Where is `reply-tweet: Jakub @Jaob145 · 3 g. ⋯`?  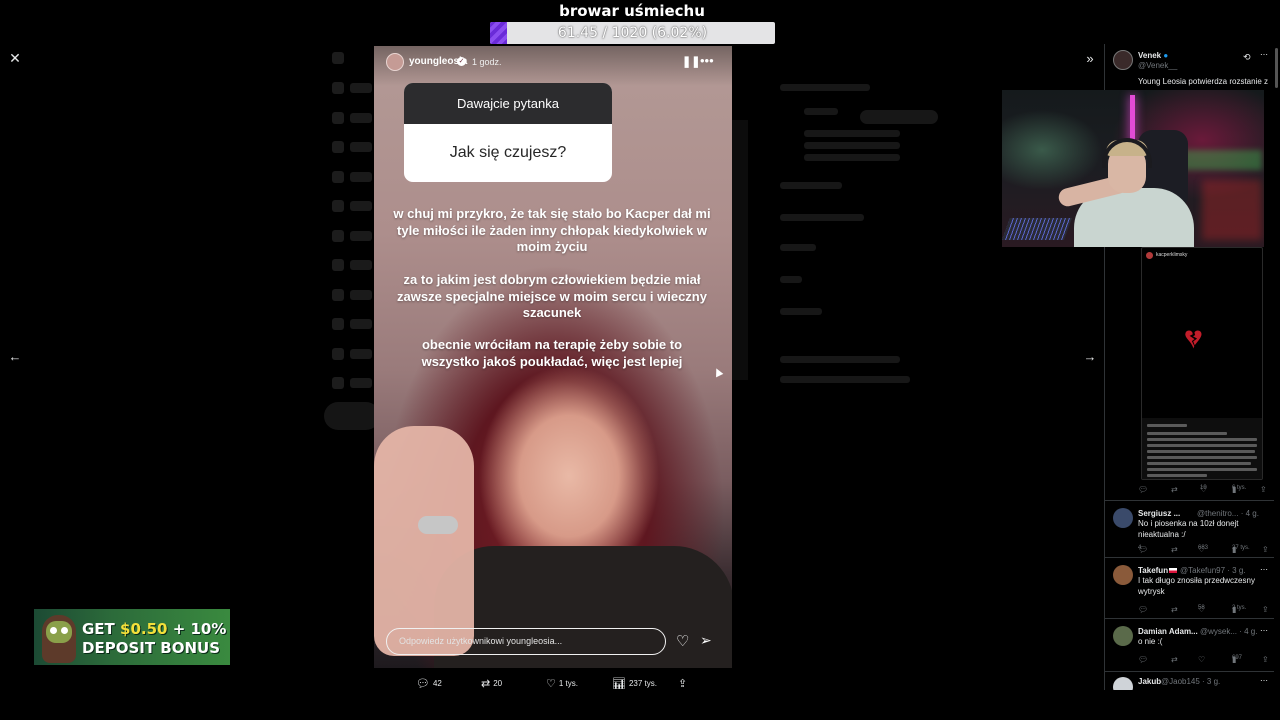 reply-tweet: Jakub @Jaob145 · 3 g. ⋯ is located at coordinates (1189, 681).